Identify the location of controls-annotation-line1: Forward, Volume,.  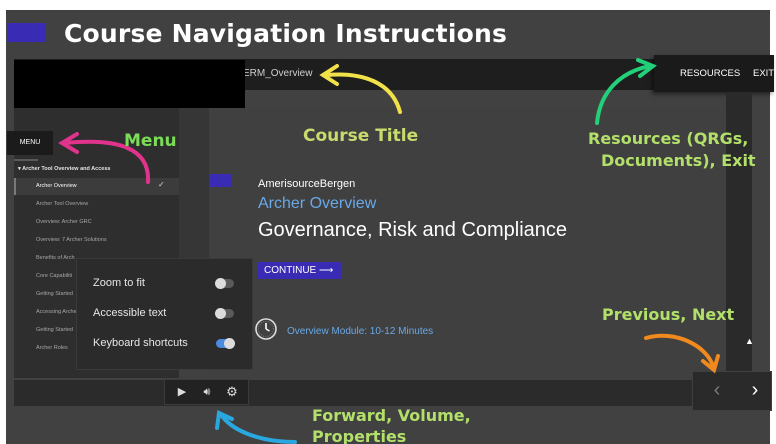
(391, 415).